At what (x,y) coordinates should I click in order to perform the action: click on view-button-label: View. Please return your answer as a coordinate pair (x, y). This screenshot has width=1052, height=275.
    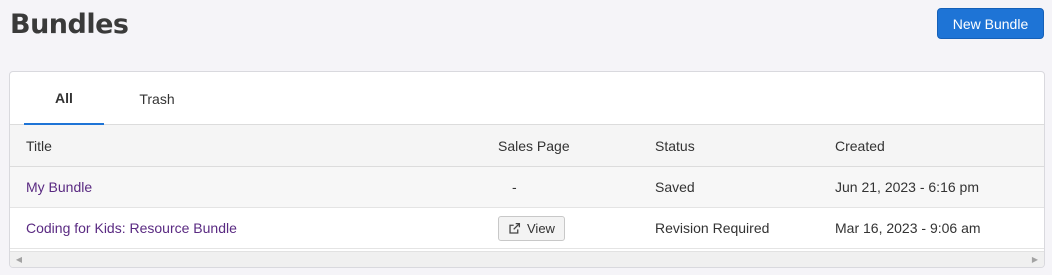
    Looking at the image, I should click on (541, 228).